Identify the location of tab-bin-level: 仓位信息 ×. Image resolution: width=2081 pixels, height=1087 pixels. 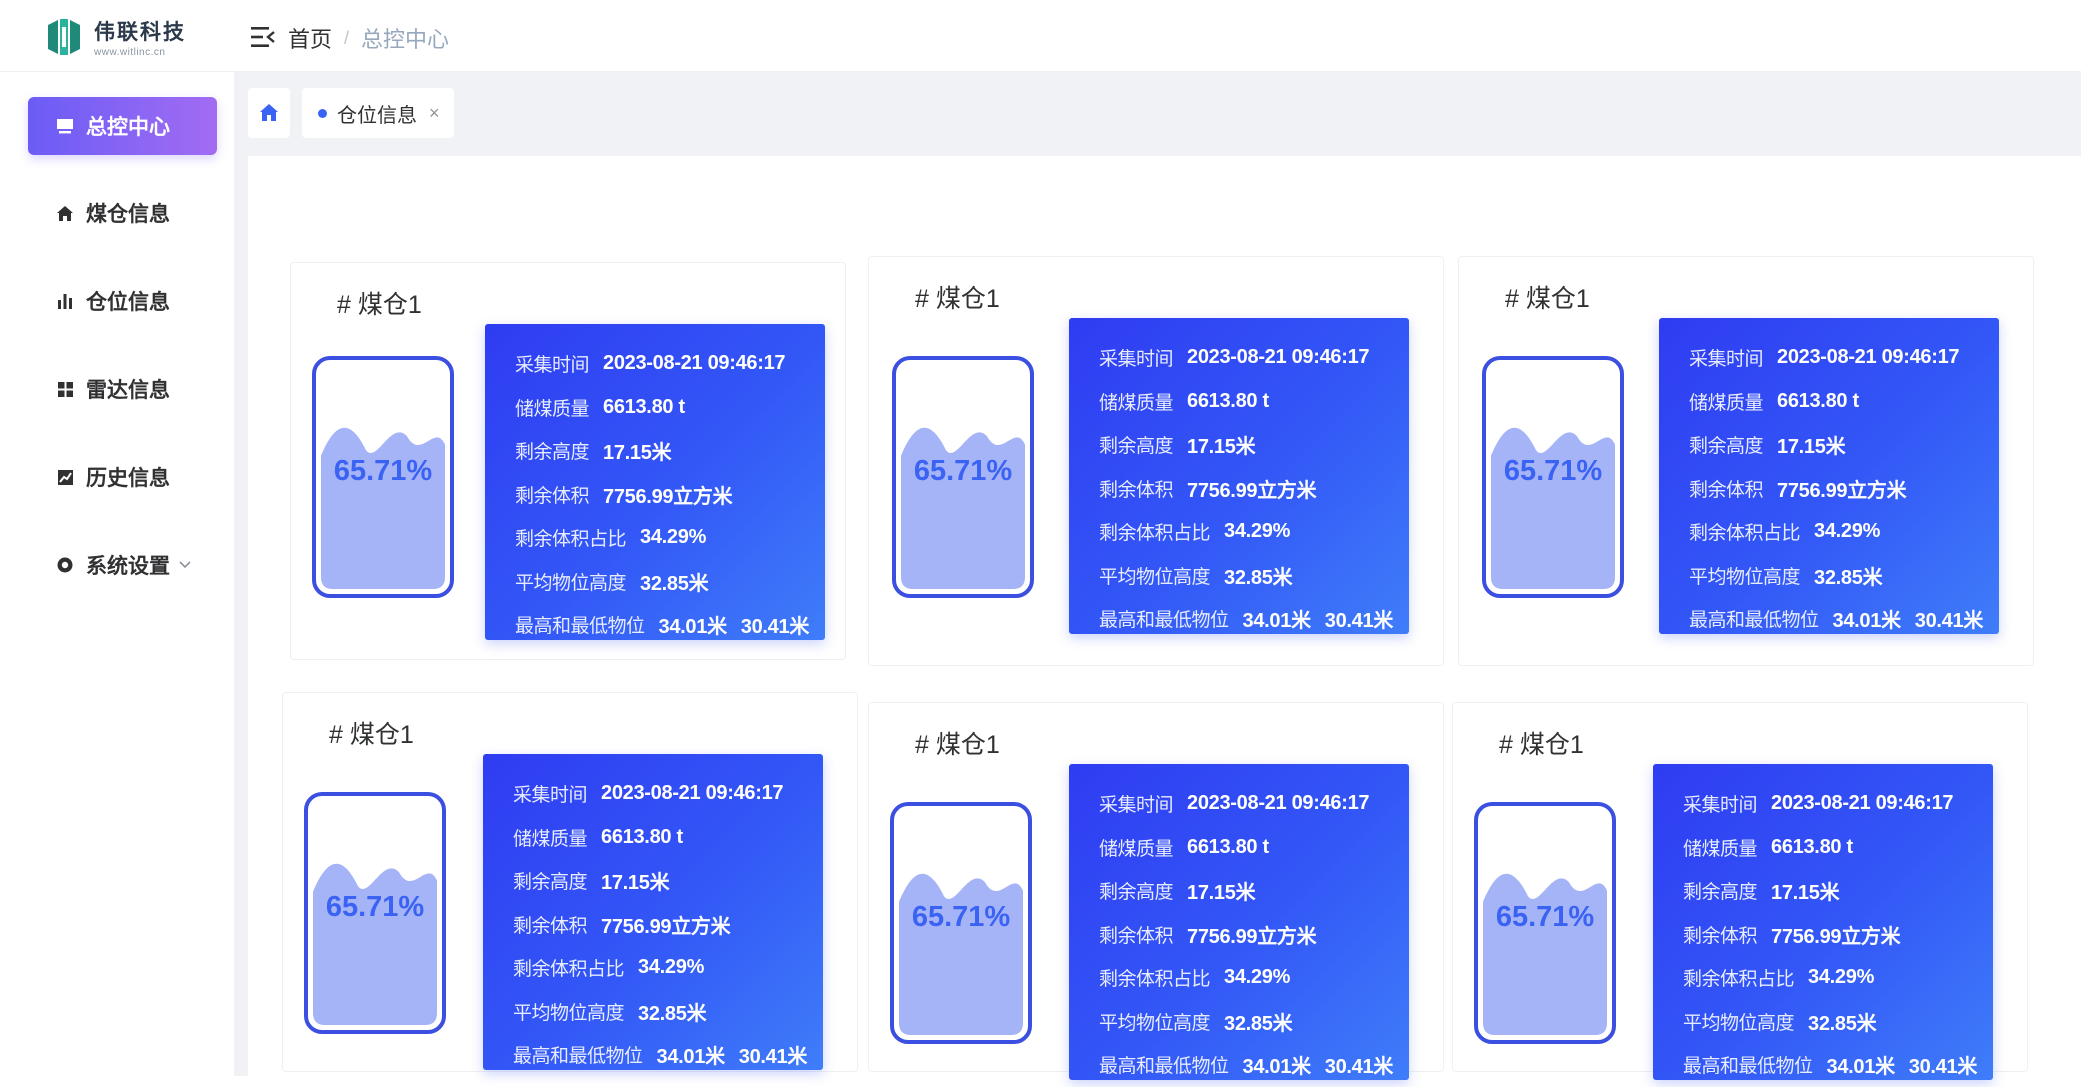
(378, 113).